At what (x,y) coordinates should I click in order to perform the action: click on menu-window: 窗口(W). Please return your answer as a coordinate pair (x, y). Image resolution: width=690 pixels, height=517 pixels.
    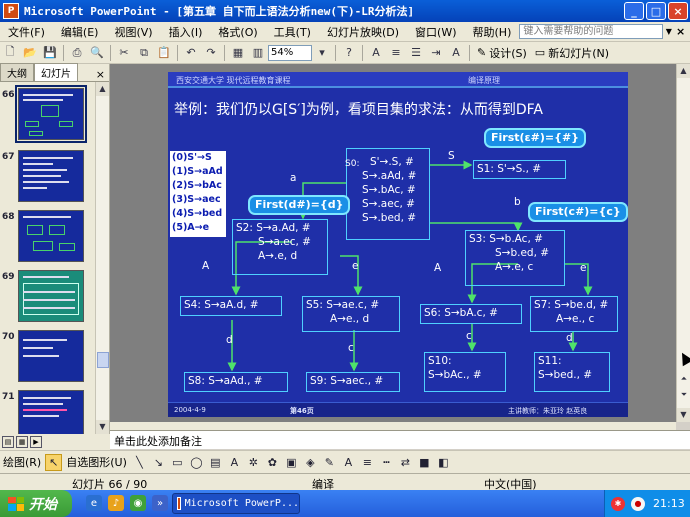
    Looking at the image, I should click on (435, 32).